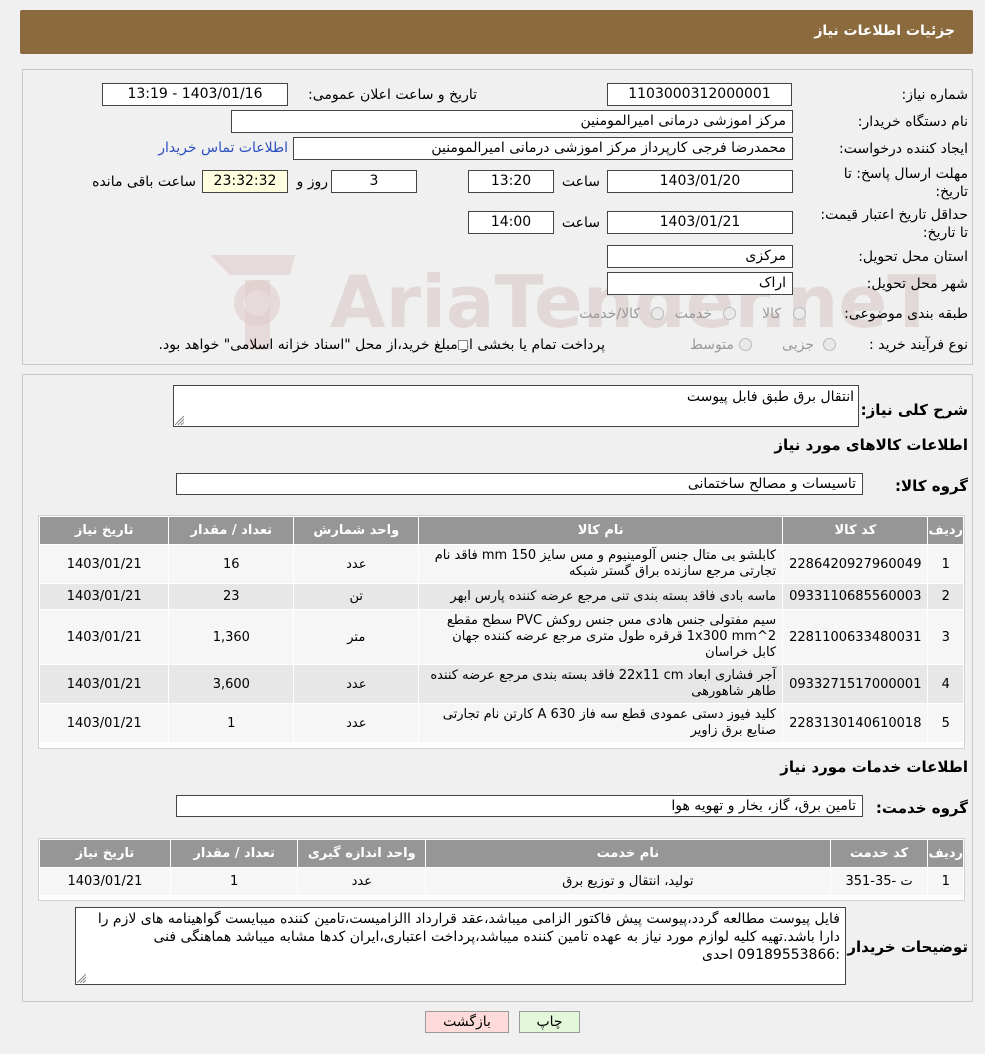 This screenshot has width=985, height=1054. What do you see at coordinates (700, 222) in the screenshot?
I see `validity-date-field: 1403/01/21` at bounding box center [700, 222].